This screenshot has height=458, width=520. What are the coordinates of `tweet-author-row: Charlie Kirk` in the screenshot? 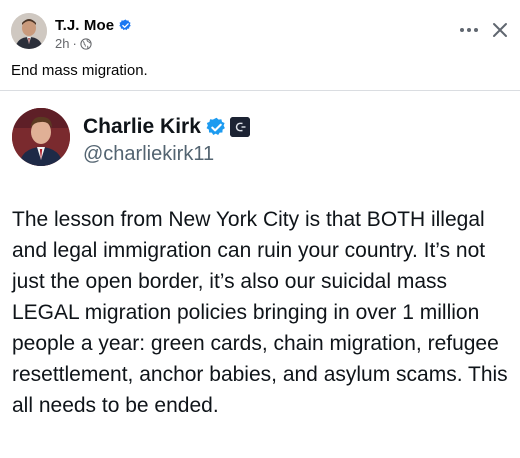 It's located at (166, 127).